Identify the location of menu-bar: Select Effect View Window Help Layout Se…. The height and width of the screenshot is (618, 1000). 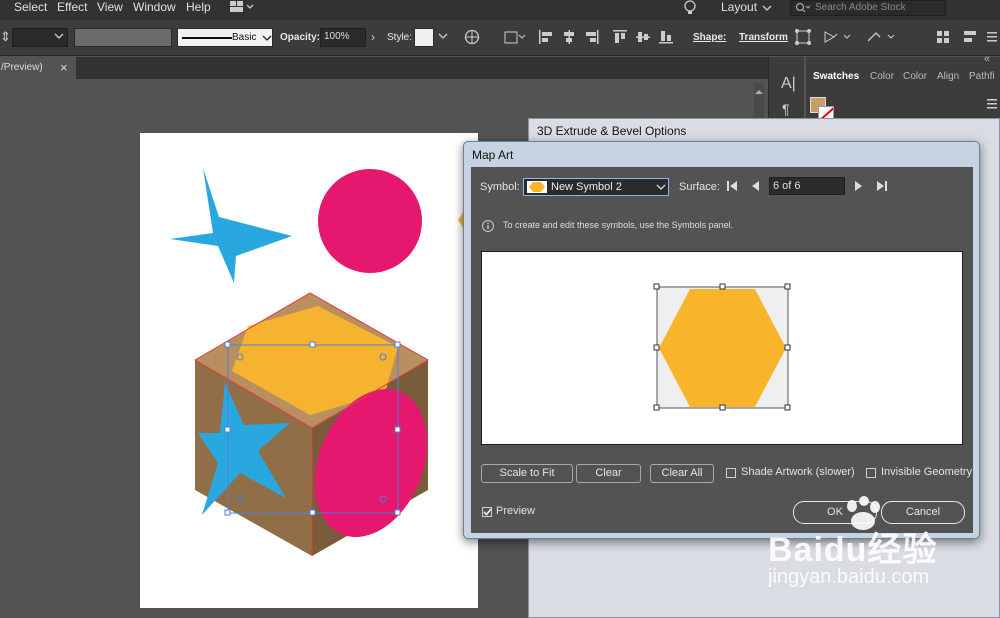
(500, 10).